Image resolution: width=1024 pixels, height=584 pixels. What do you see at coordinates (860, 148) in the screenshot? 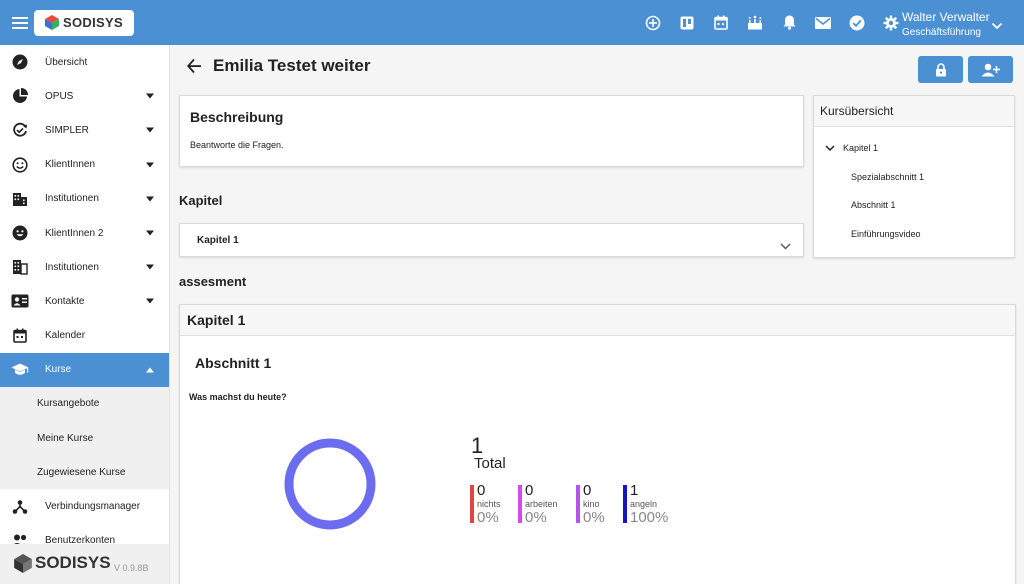
I see `overview-chapter: Kapitel 1` at bounding box center [860, 148].